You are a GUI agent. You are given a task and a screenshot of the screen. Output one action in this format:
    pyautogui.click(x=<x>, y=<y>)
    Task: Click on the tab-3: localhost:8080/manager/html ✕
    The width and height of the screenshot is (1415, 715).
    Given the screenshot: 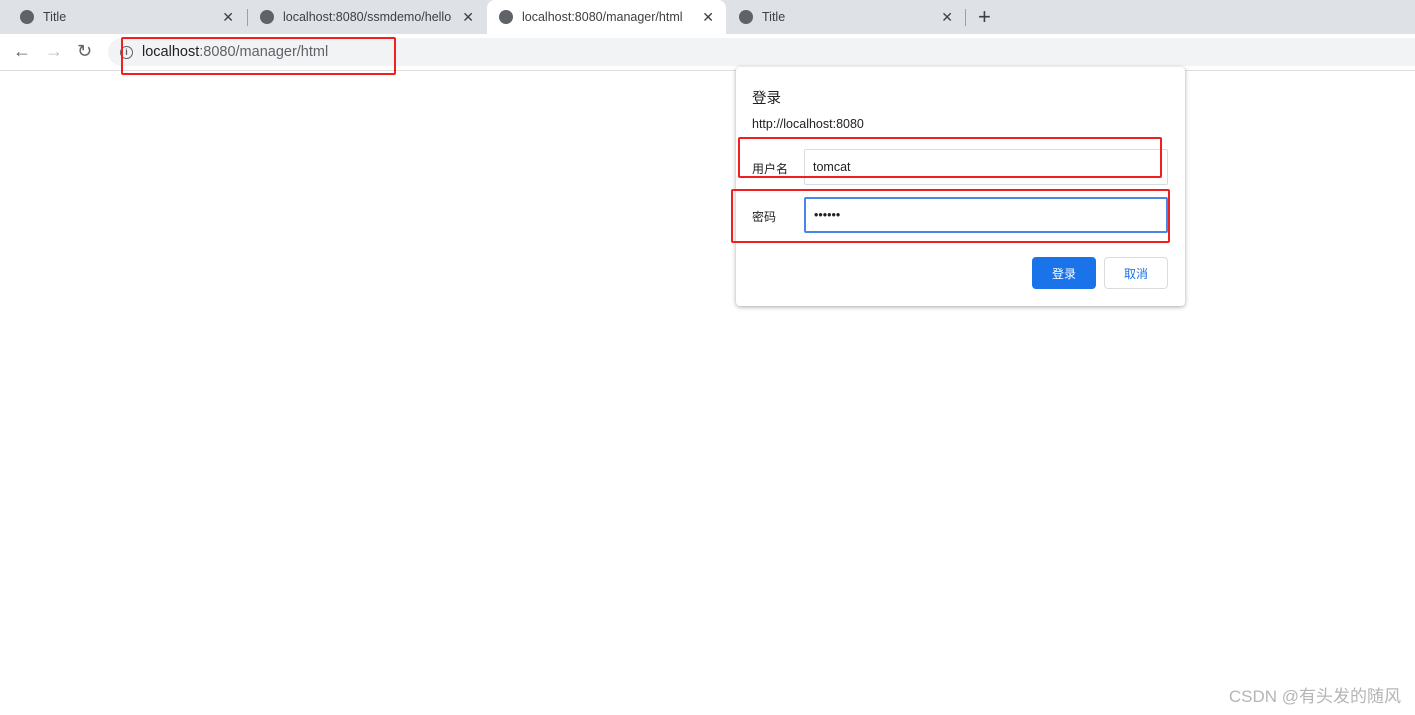 What is the action you would take?
    pyautogui.click(x=606, y=17)
    